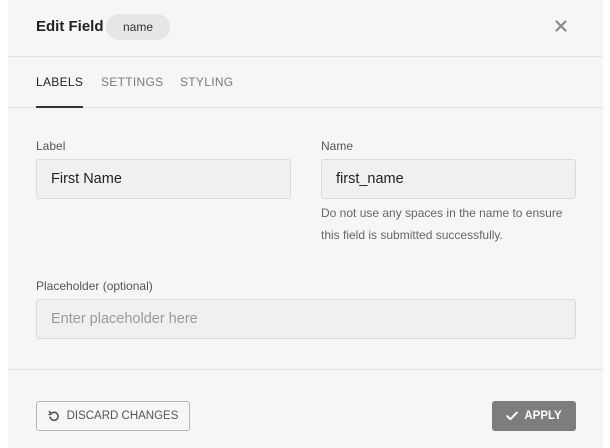 The image size is (610, 448). I want to click on label-field-caption: Label, so click(51, 146).